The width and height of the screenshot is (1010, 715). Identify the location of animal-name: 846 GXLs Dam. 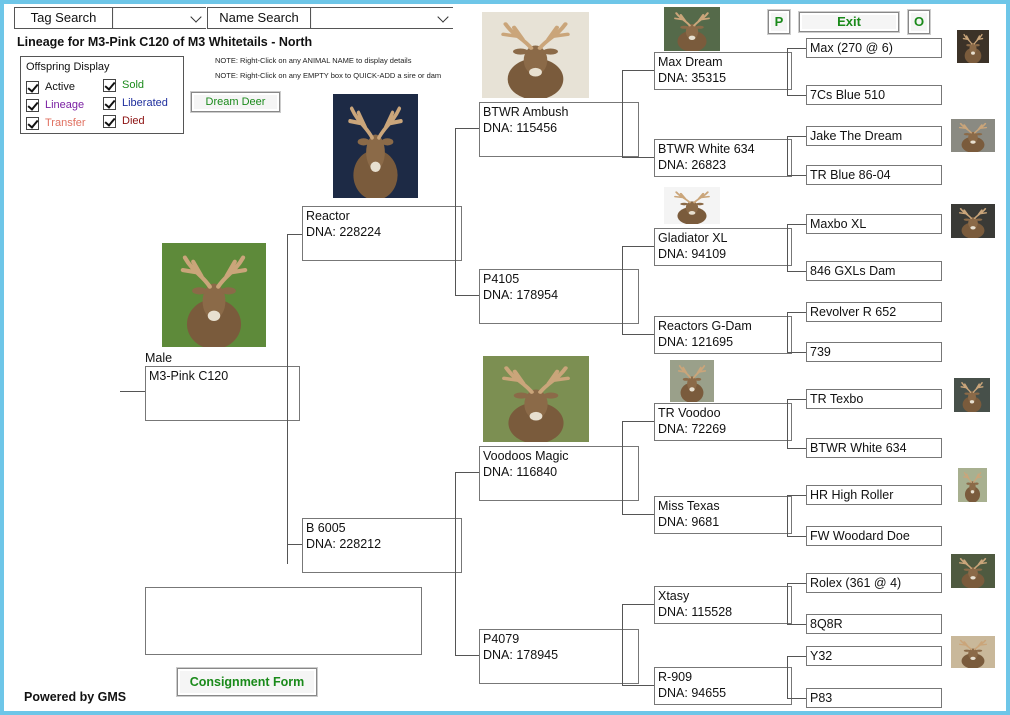
(852, 271).